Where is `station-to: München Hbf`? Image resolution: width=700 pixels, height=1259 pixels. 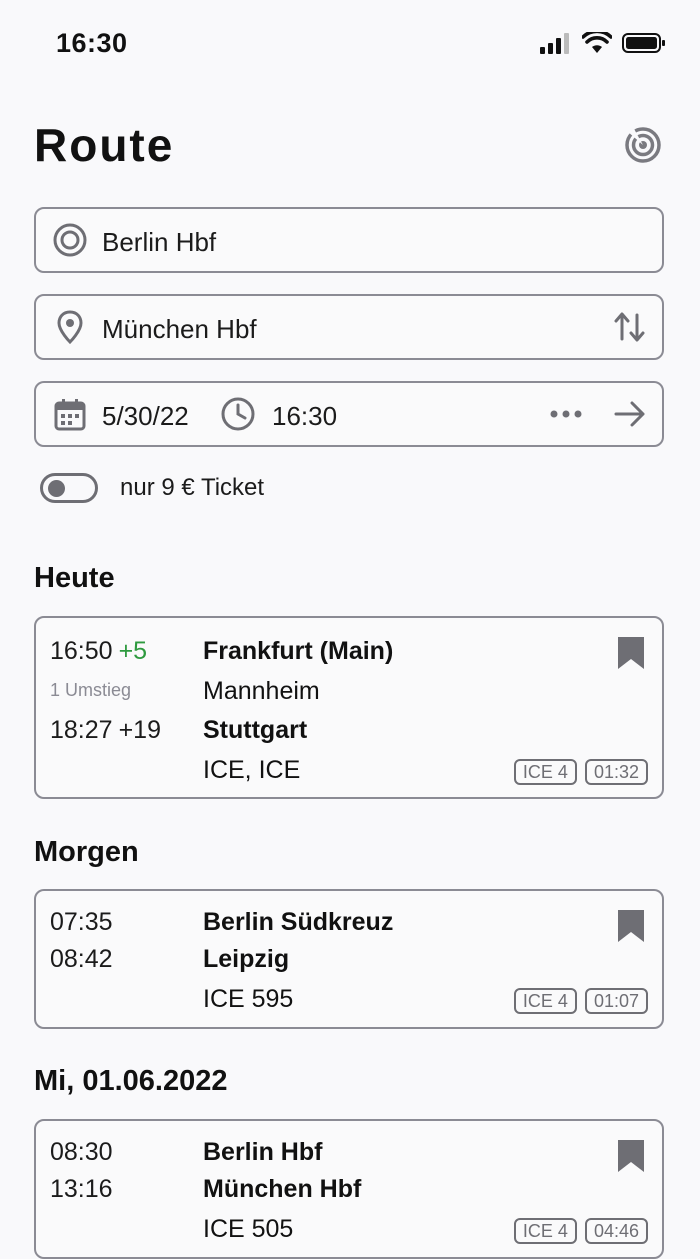 station-to: München Hbf is located at coordinates (282, 1189).